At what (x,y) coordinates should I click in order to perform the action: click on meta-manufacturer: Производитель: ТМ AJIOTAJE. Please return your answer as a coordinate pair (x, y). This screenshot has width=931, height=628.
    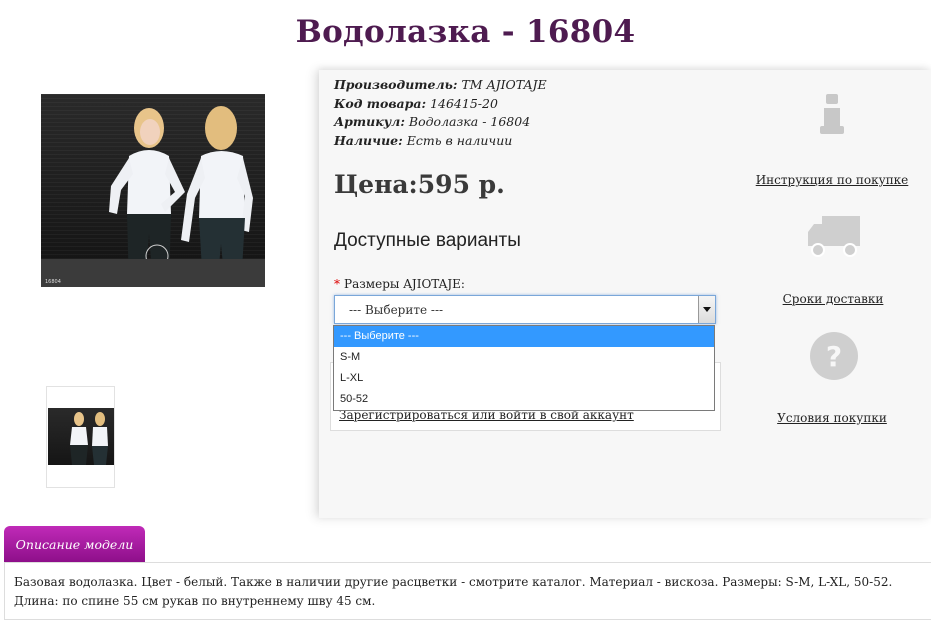
    Looking at the image, I should click on (440, 85).